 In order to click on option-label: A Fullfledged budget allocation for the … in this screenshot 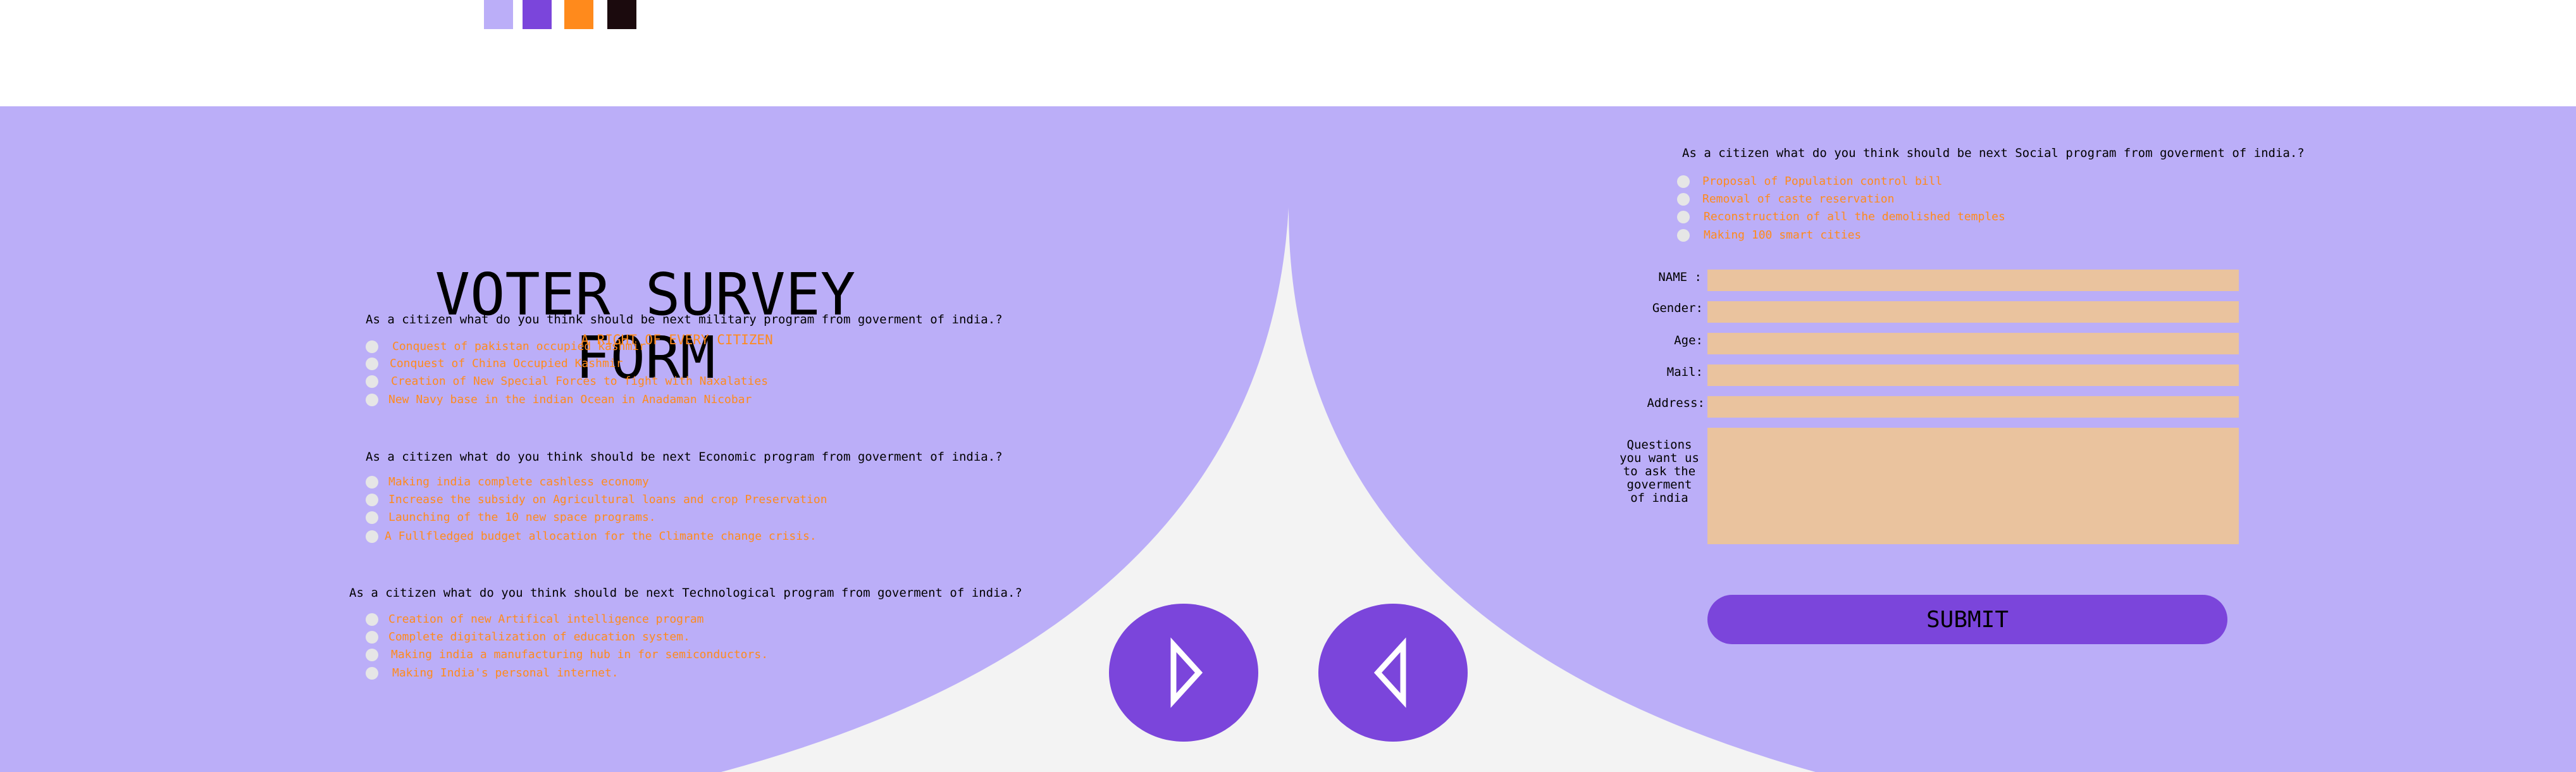, I will do `click(601, 536)`.